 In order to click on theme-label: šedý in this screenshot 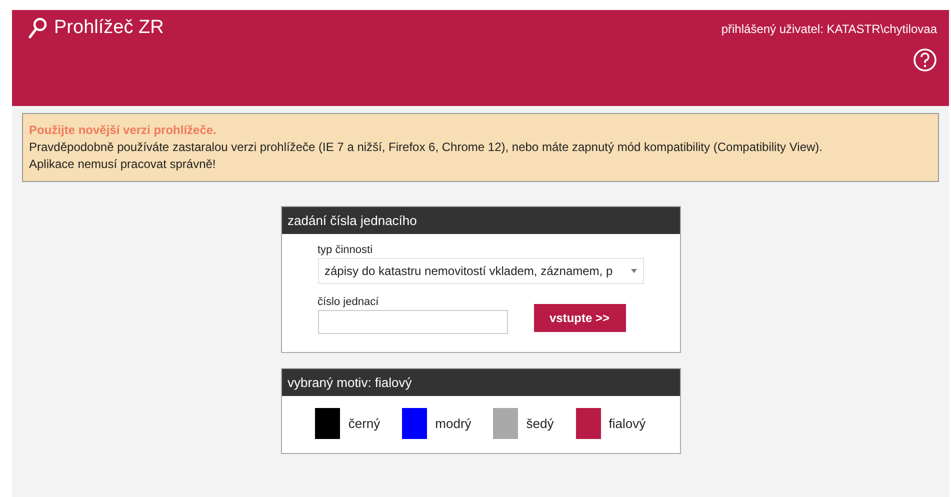, I will do `click(540, 423)`.